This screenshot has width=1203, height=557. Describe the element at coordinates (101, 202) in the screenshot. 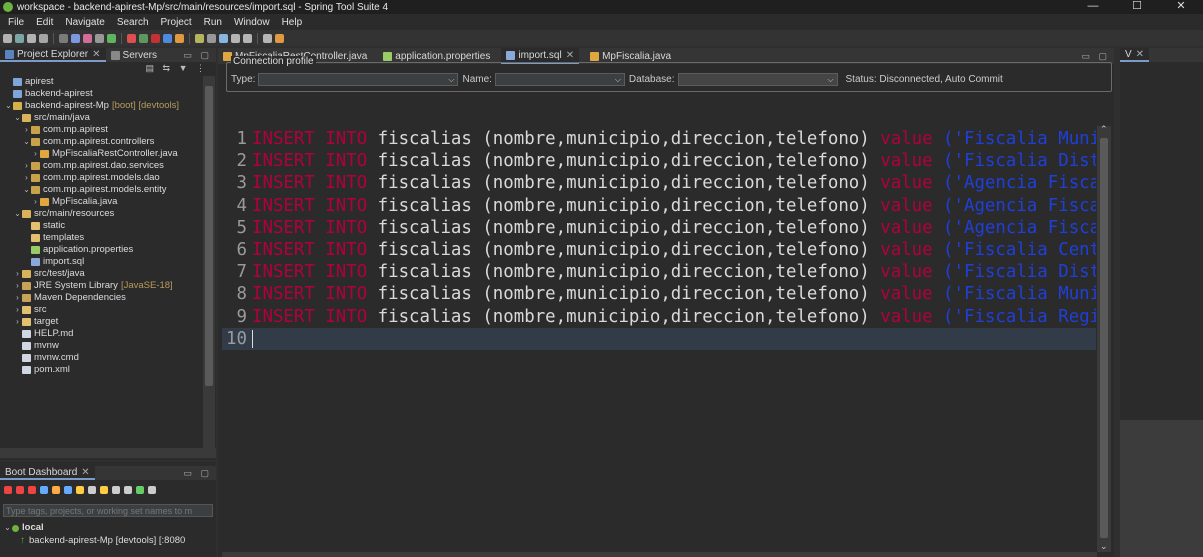

I see `tree-item: › MpFiscalia.java` at that location.